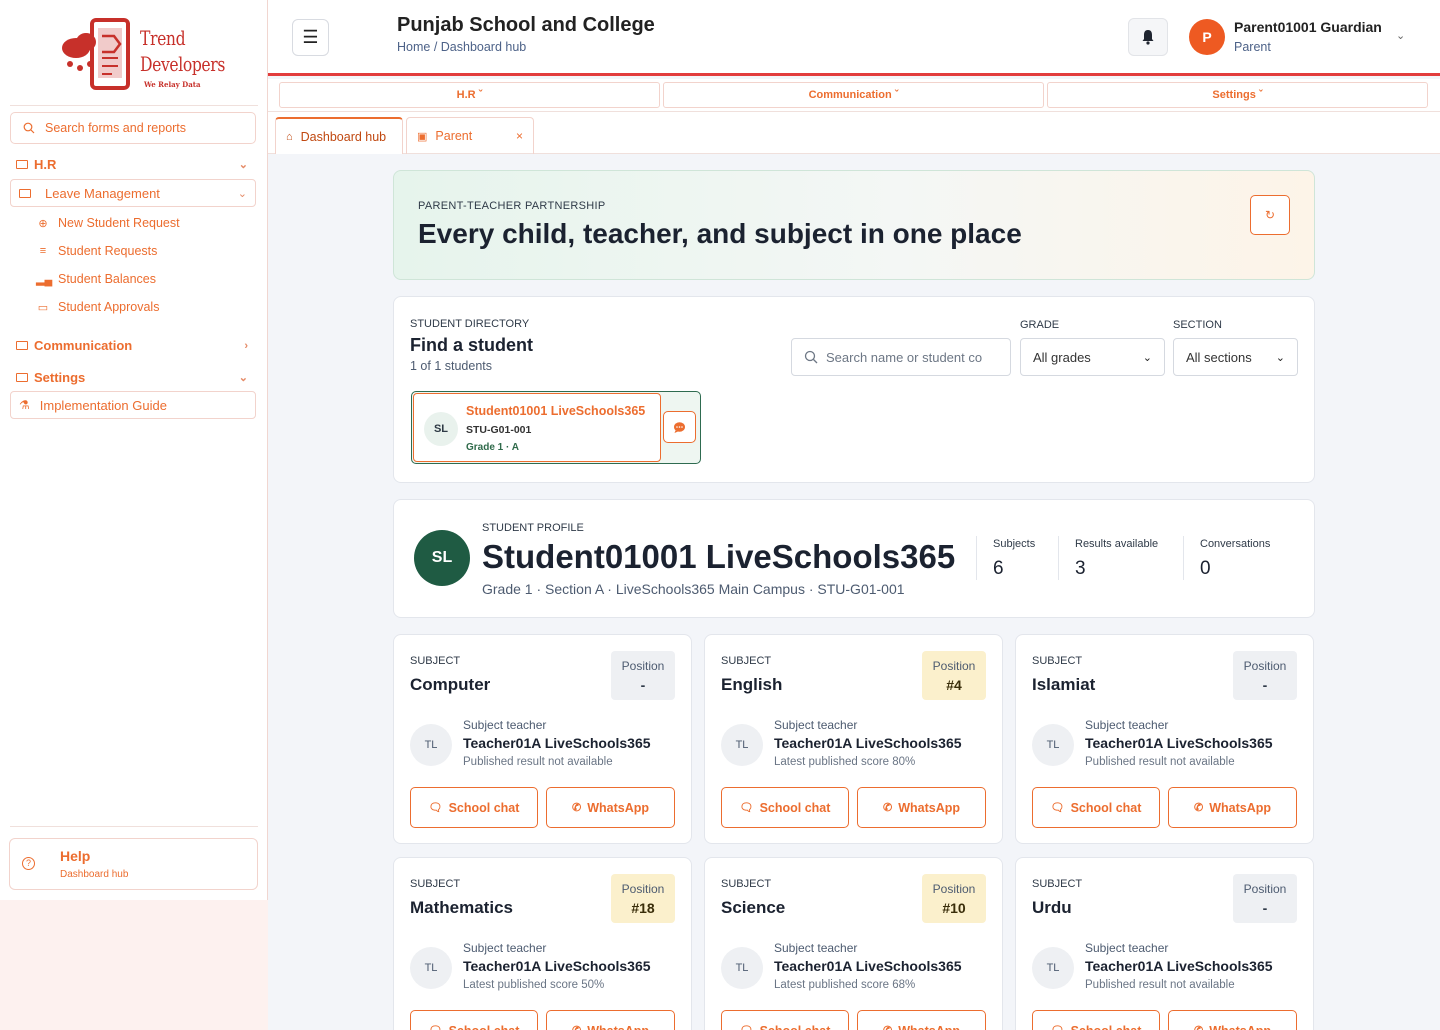 The image size is (1440, 1030). What do you see at coordinates (1308, 27) in the screenshot?
I see `user-name: Parent01001 Guardian` at bounding box center [1308, 27].